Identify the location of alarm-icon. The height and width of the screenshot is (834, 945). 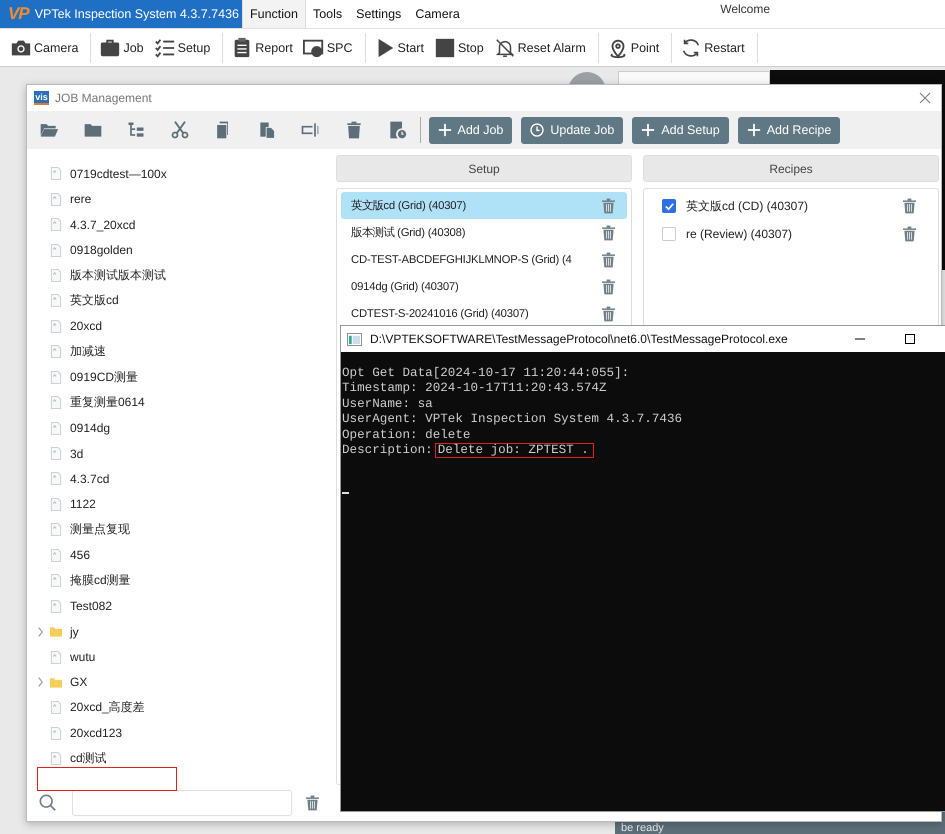
(505, 47).